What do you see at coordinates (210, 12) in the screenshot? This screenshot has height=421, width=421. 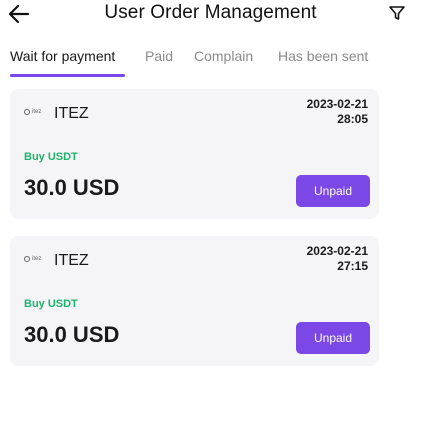 I see `page-title: User Order Management` at bounding box center [210, 12].